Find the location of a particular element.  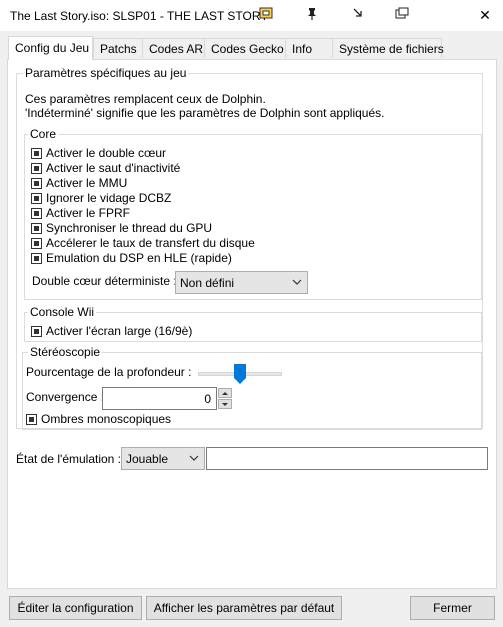

checkbox-label: Emulation du DSP en HLE (rapide) is located at coordinates (139, 258).